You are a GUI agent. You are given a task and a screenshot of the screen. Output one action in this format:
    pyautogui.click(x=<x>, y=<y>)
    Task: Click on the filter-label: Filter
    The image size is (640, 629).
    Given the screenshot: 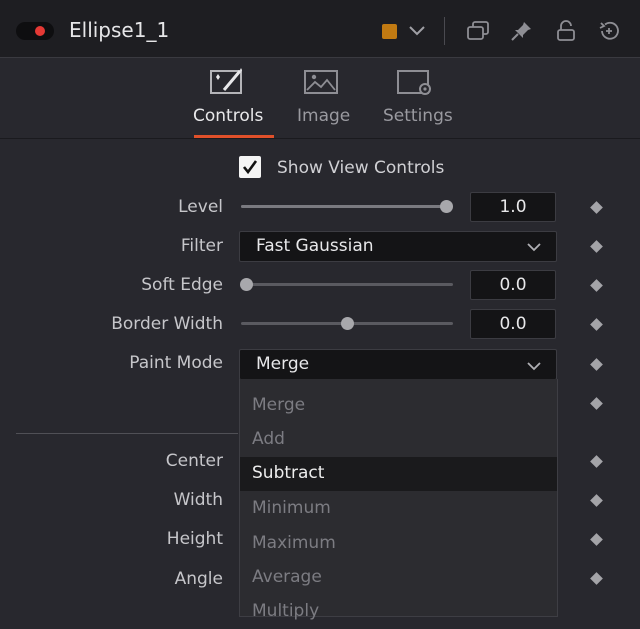 What is the action you would take?
    pyautogui.click(x=201, y=246)
    